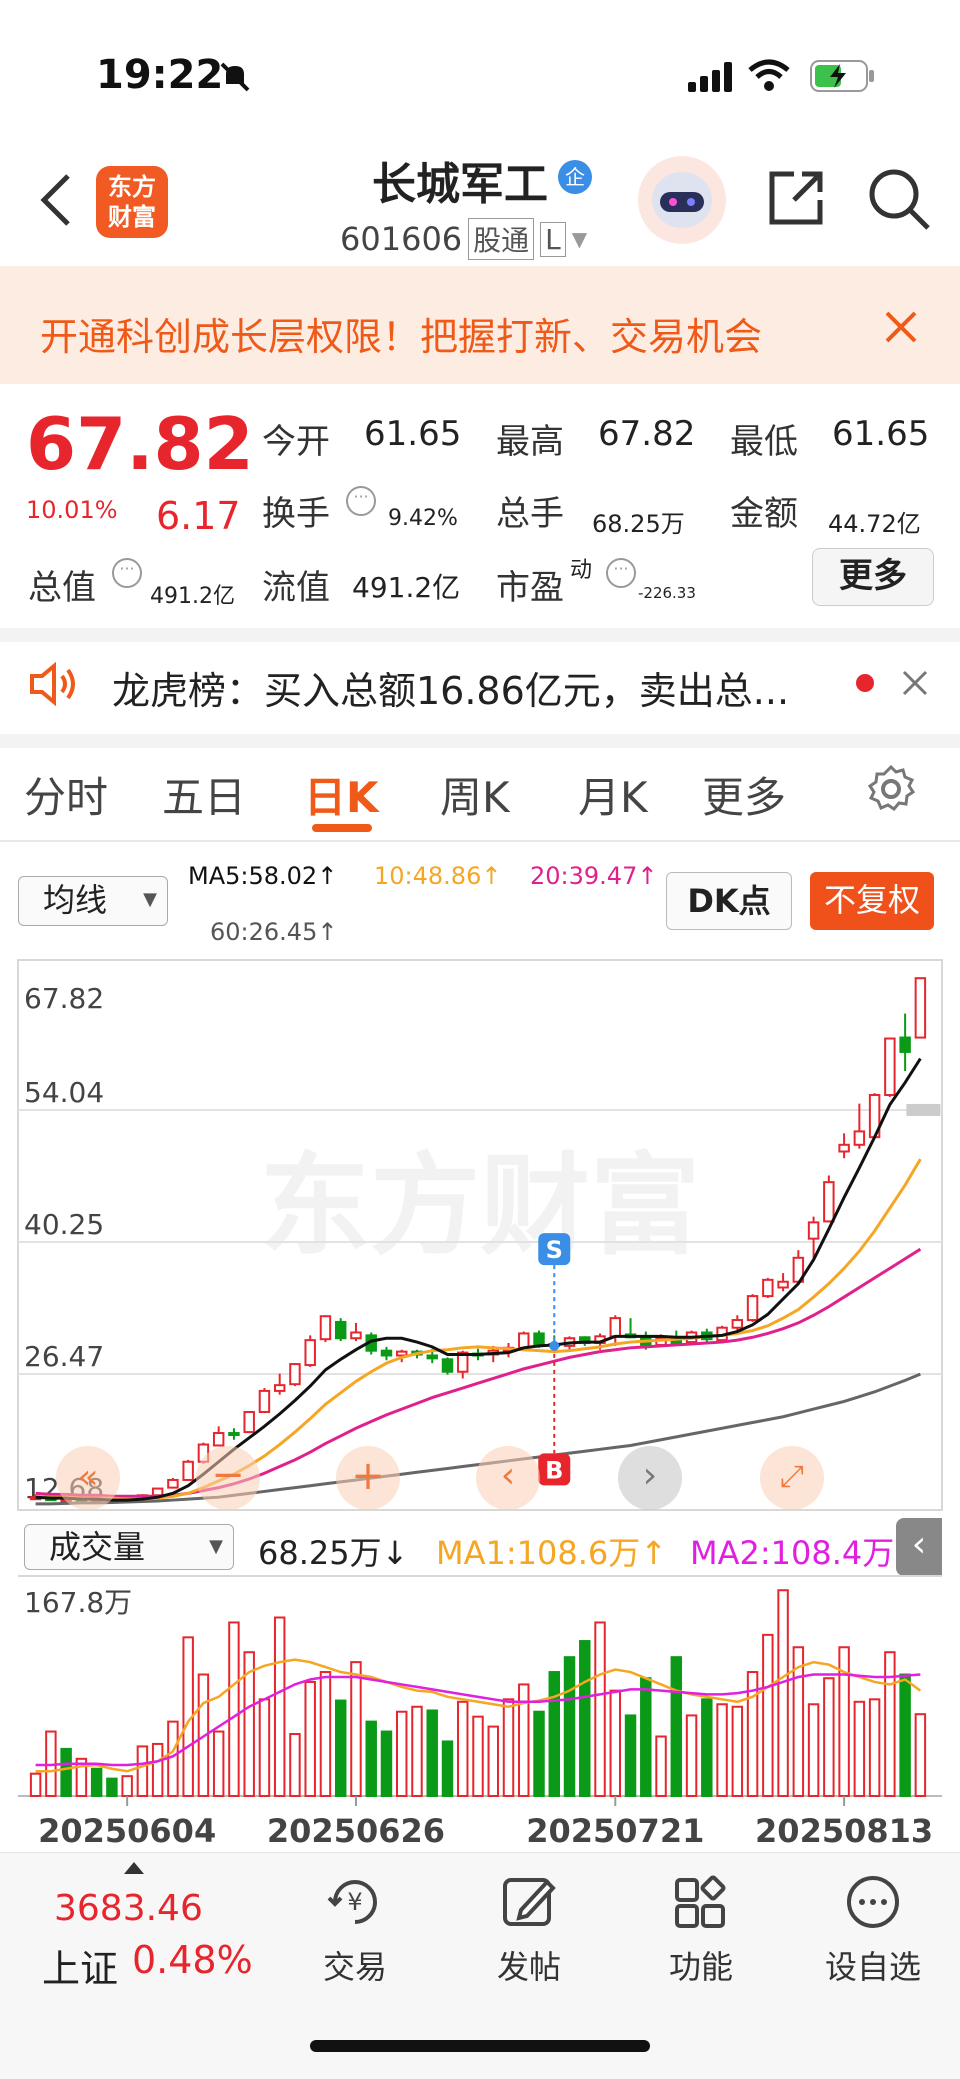 The width and height of the screenshot is (960, 2079). What do you see at coordinates (413, 434) in the screenshot?
I see `open-value: 61.65` at bounding box center [413, 434].